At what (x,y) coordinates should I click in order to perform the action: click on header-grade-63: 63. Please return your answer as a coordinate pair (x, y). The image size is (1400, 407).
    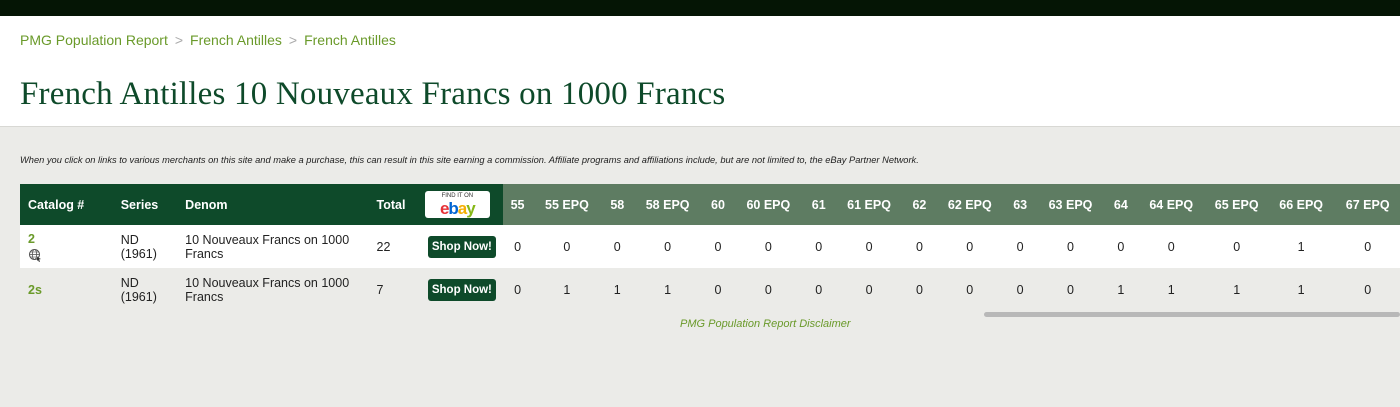
    Looking at the image, I should click on (1020, 204).